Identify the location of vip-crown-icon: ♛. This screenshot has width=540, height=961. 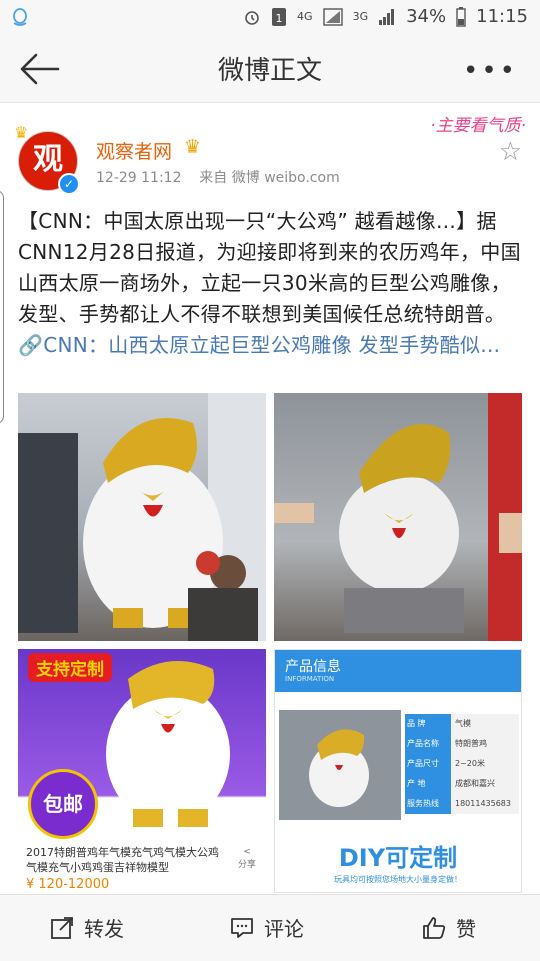
(193, 147).